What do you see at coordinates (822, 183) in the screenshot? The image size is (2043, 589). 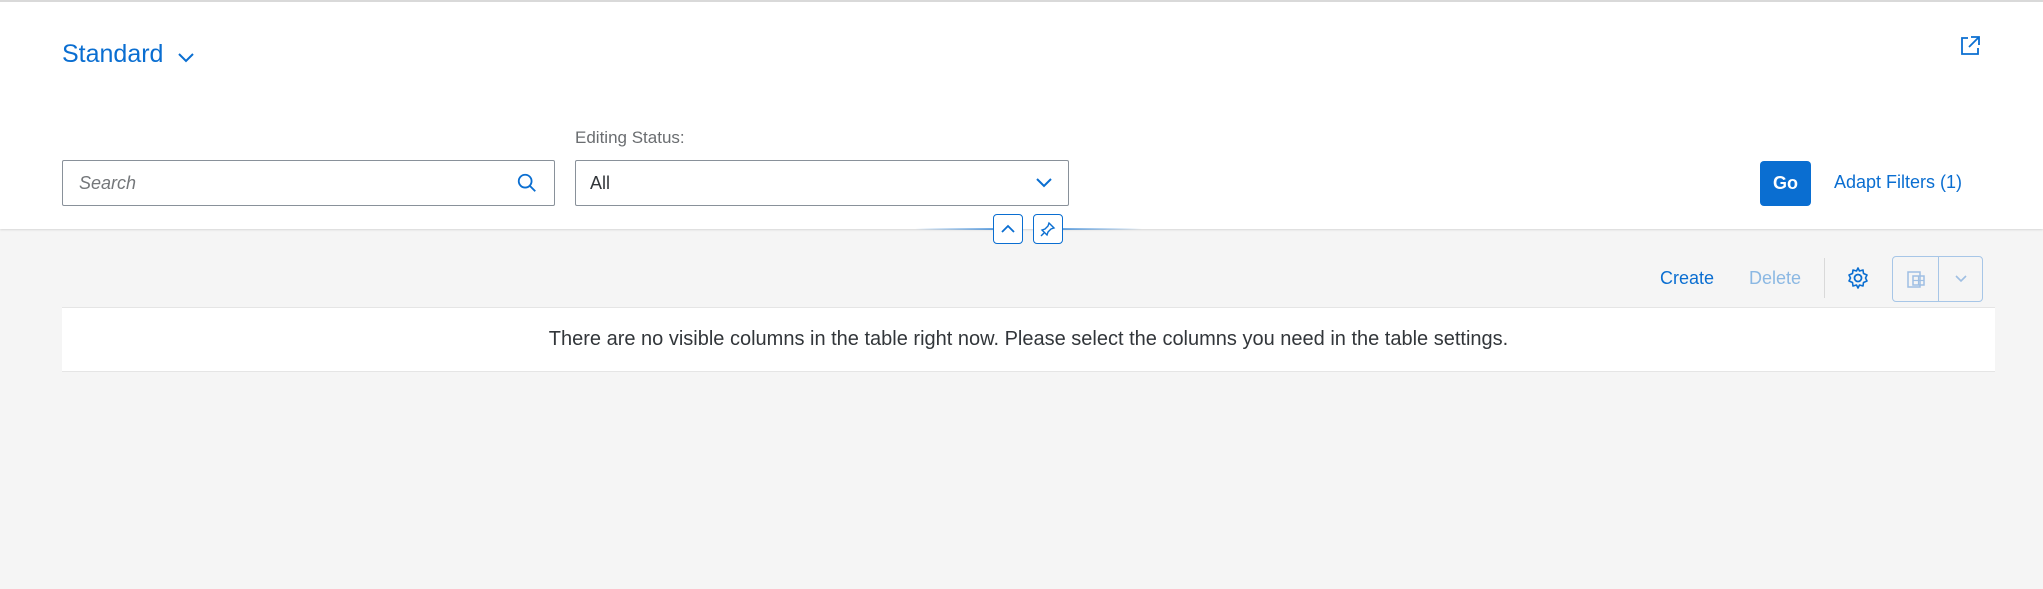 I see `editing-status-select: All` at bounding box center [822, 183].